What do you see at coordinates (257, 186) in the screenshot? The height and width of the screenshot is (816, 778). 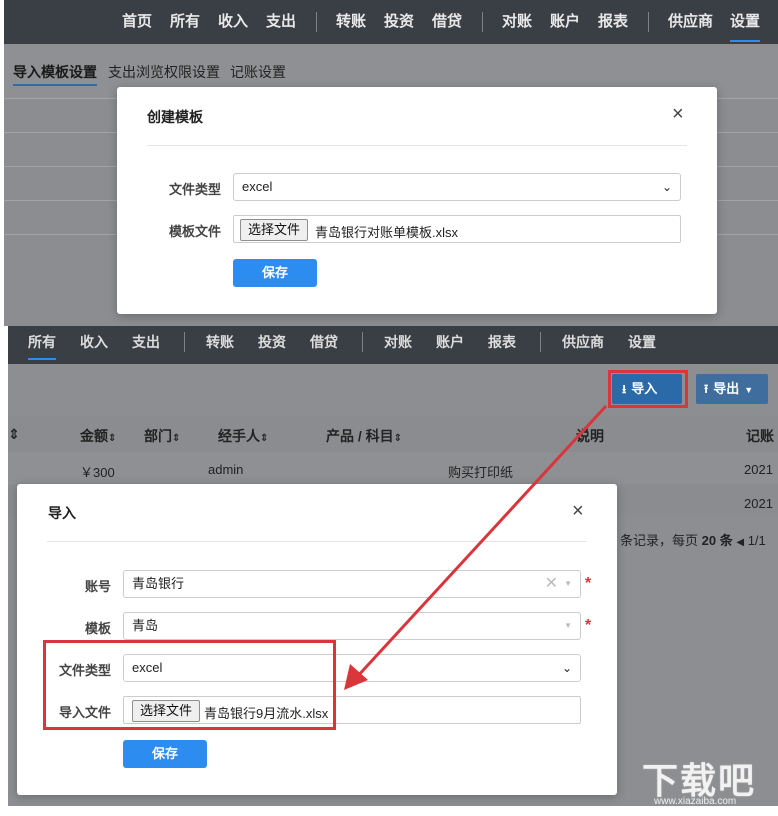 I see `file-type-value: excel` at bounding box center [257, 186].